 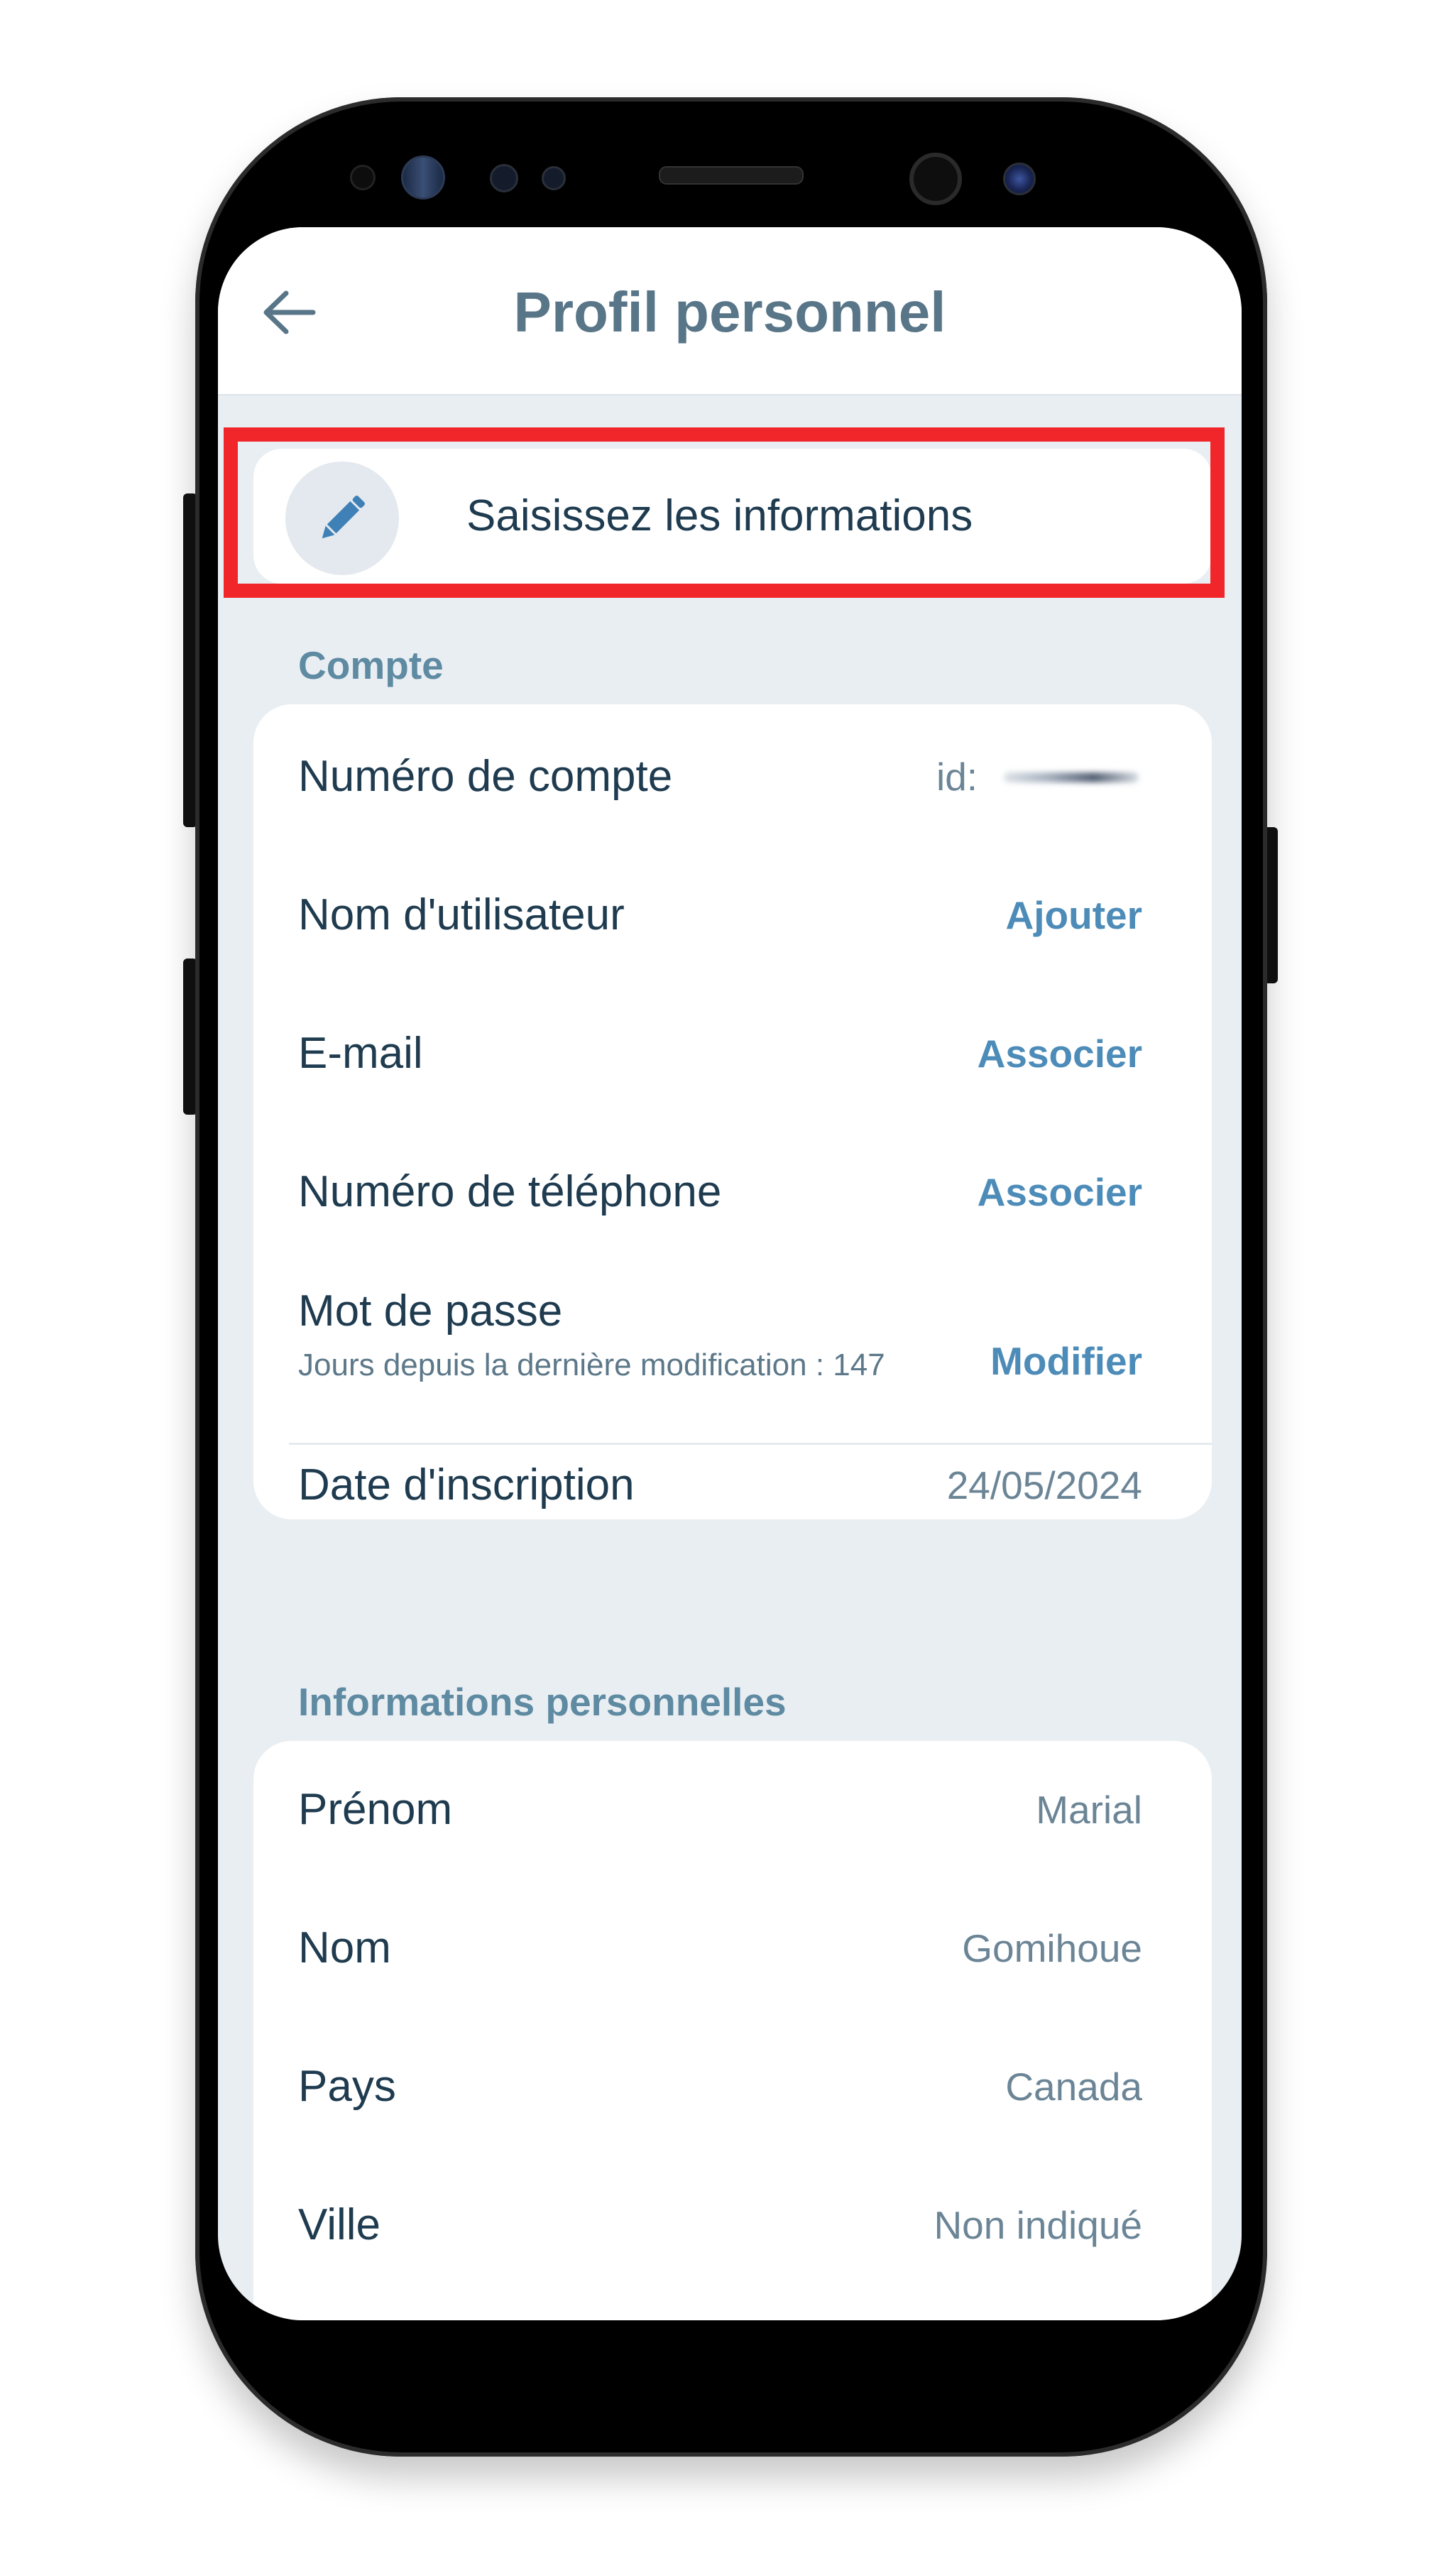 I want to click on page-title: Profil personnel, so click(x=730, y=312).